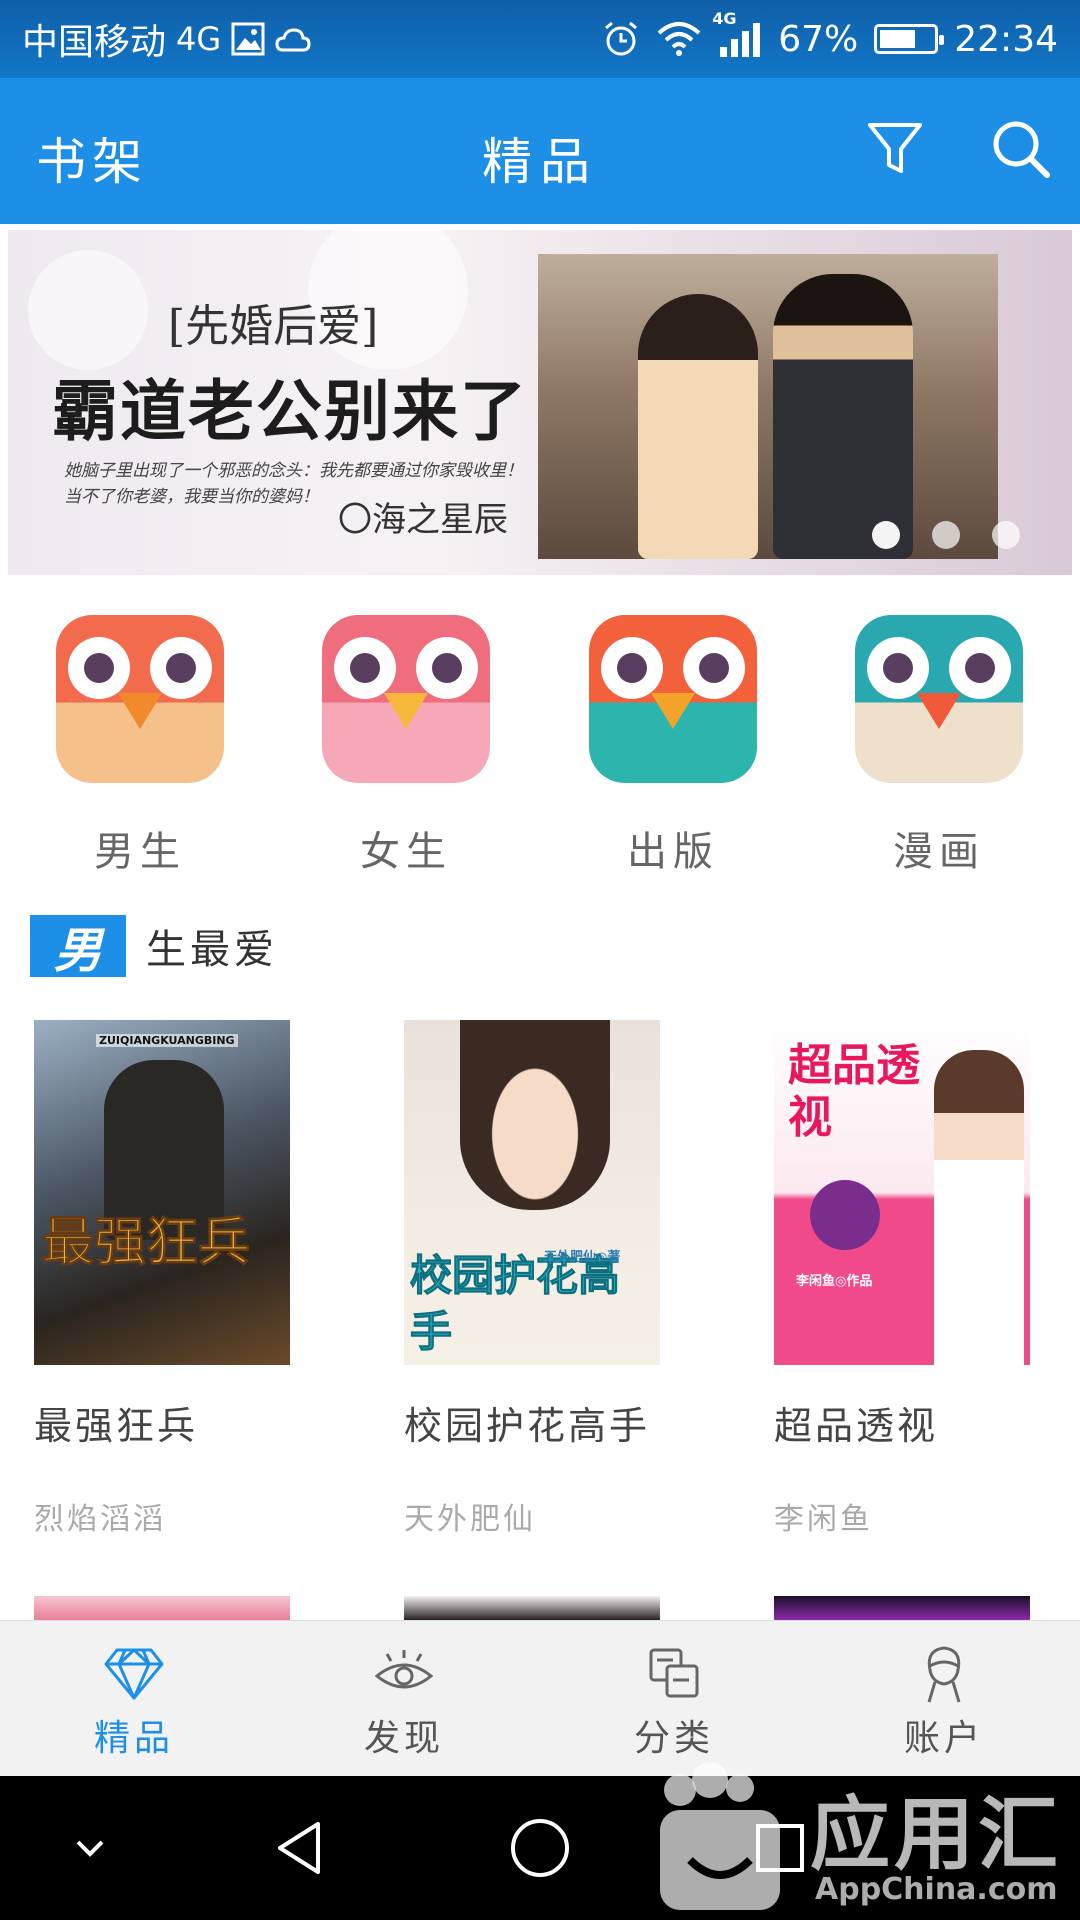 The height and width of the screenshot is (1920, 1080). I want to click on owl-comic-icon, so click(939, 699).